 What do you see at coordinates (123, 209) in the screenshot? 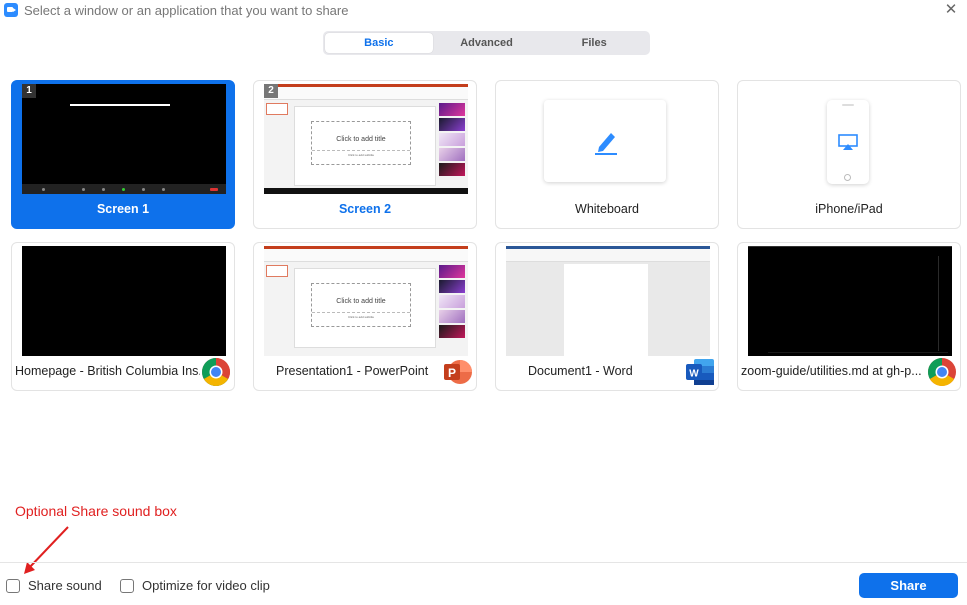
I see `source-label: Screen 1` at bounding box center [123, 209].